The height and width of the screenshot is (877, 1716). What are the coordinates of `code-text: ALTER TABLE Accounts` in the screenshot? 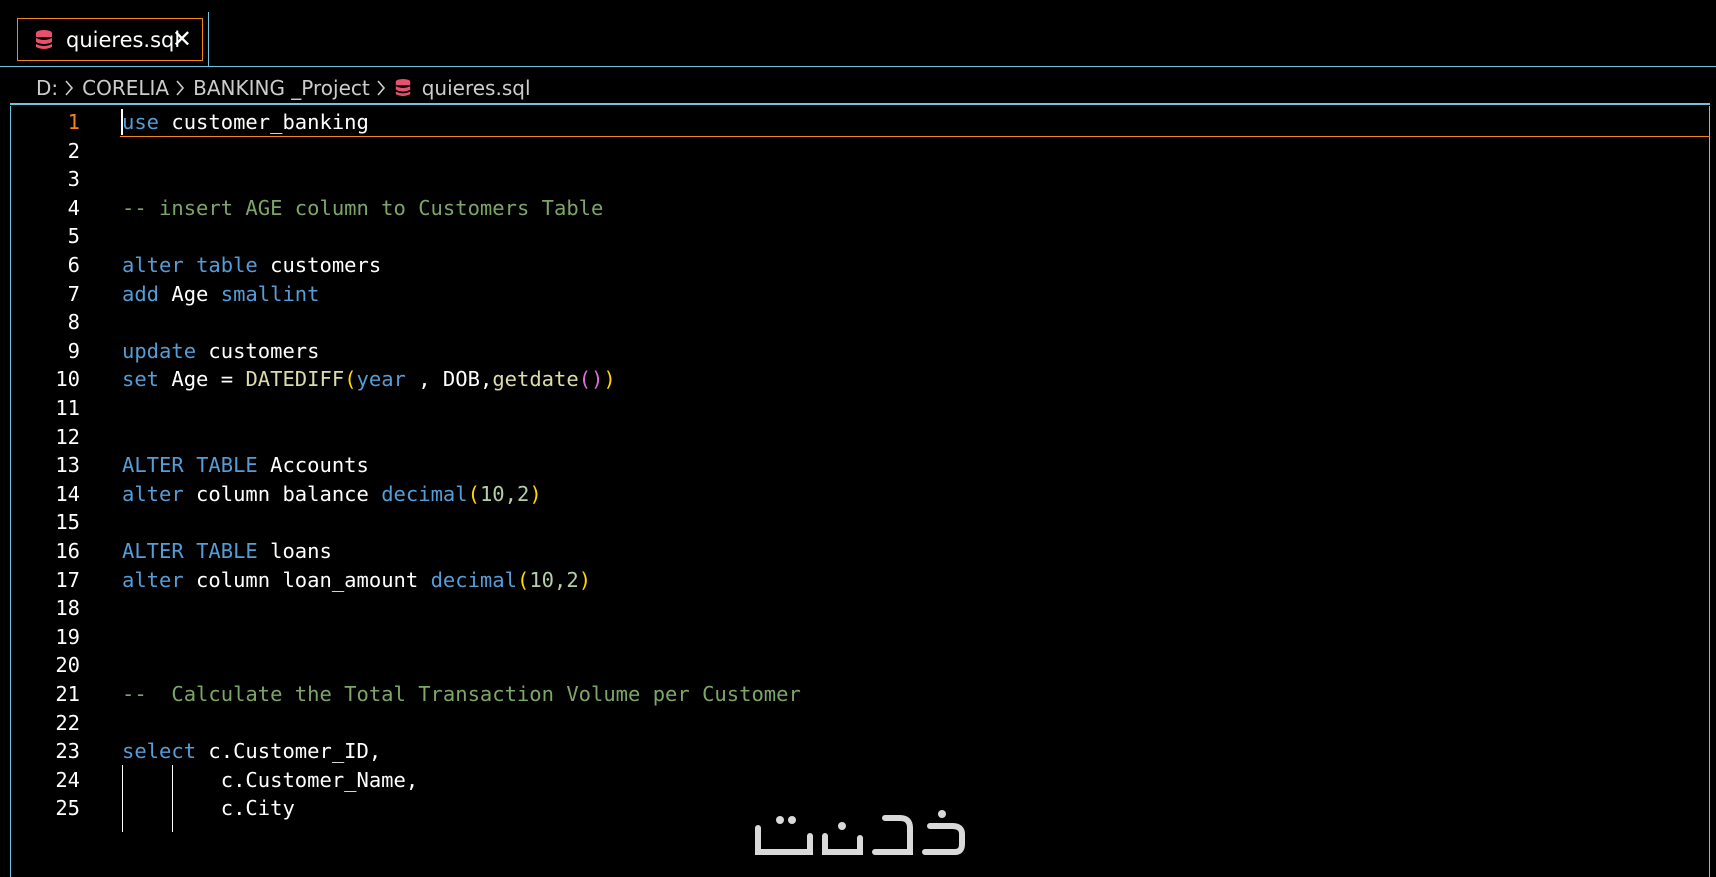 It's located at (245, 465).